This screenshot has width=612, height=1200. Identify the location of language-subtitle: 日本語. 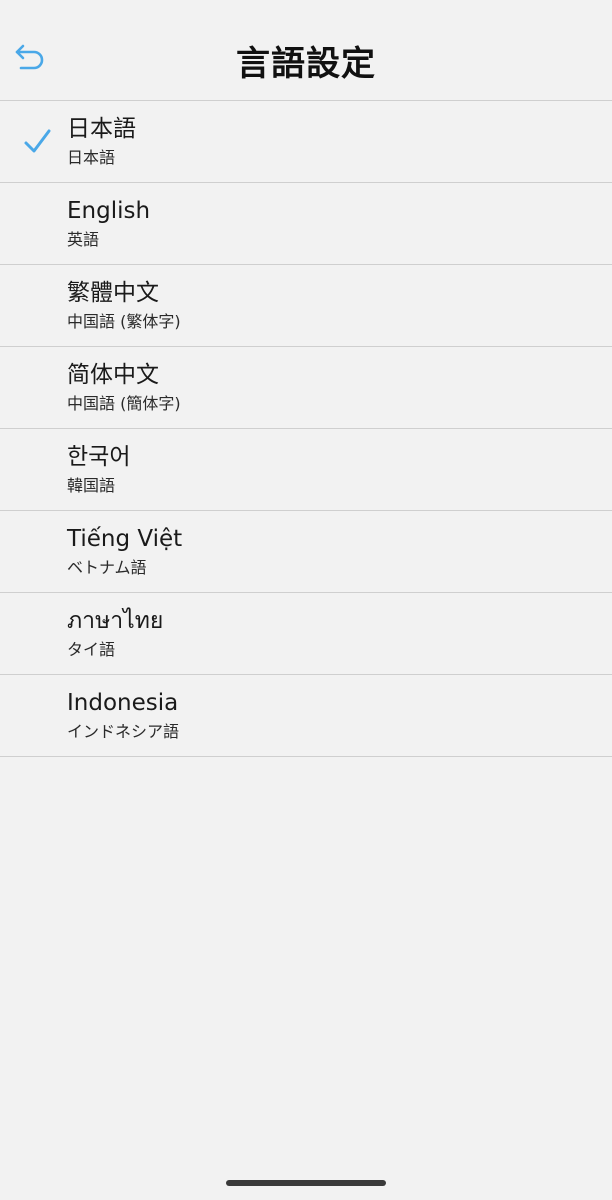
(91, 157).